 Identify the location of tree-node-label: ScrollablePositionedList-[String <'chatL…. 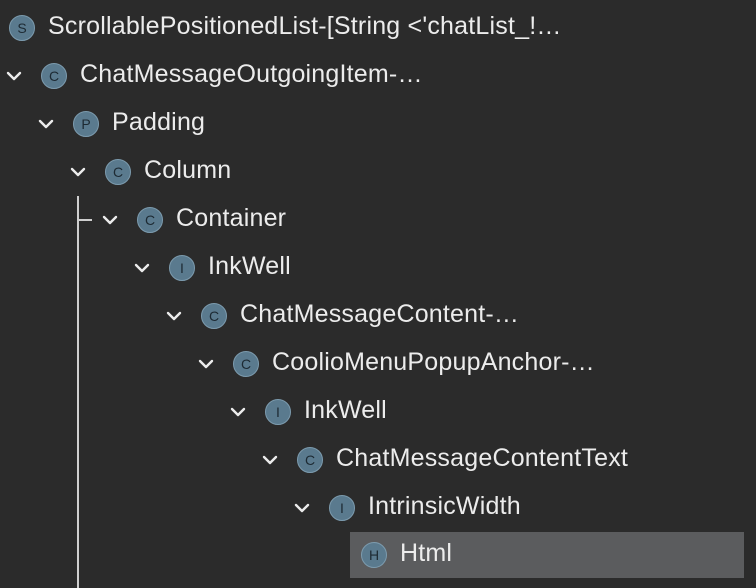
(305, 26).